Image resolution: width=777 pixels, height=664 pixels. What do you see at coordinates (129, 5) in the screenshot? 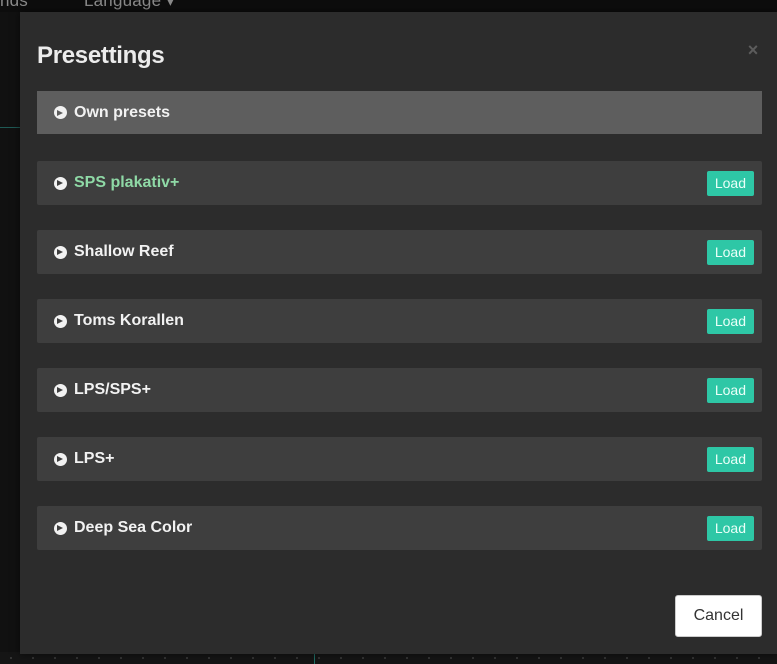
I see `nav-item-language: Language ▾` at bounding box center [129, 5].